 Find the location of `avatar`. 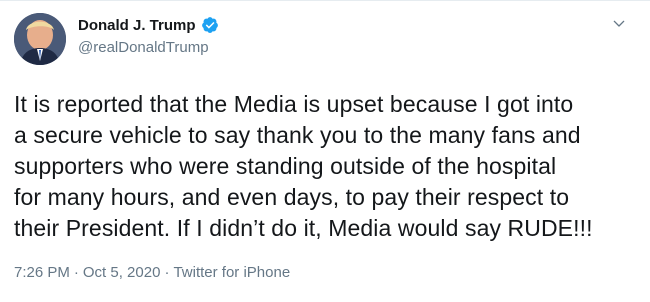

avatar is located at coordinates (40, 39).